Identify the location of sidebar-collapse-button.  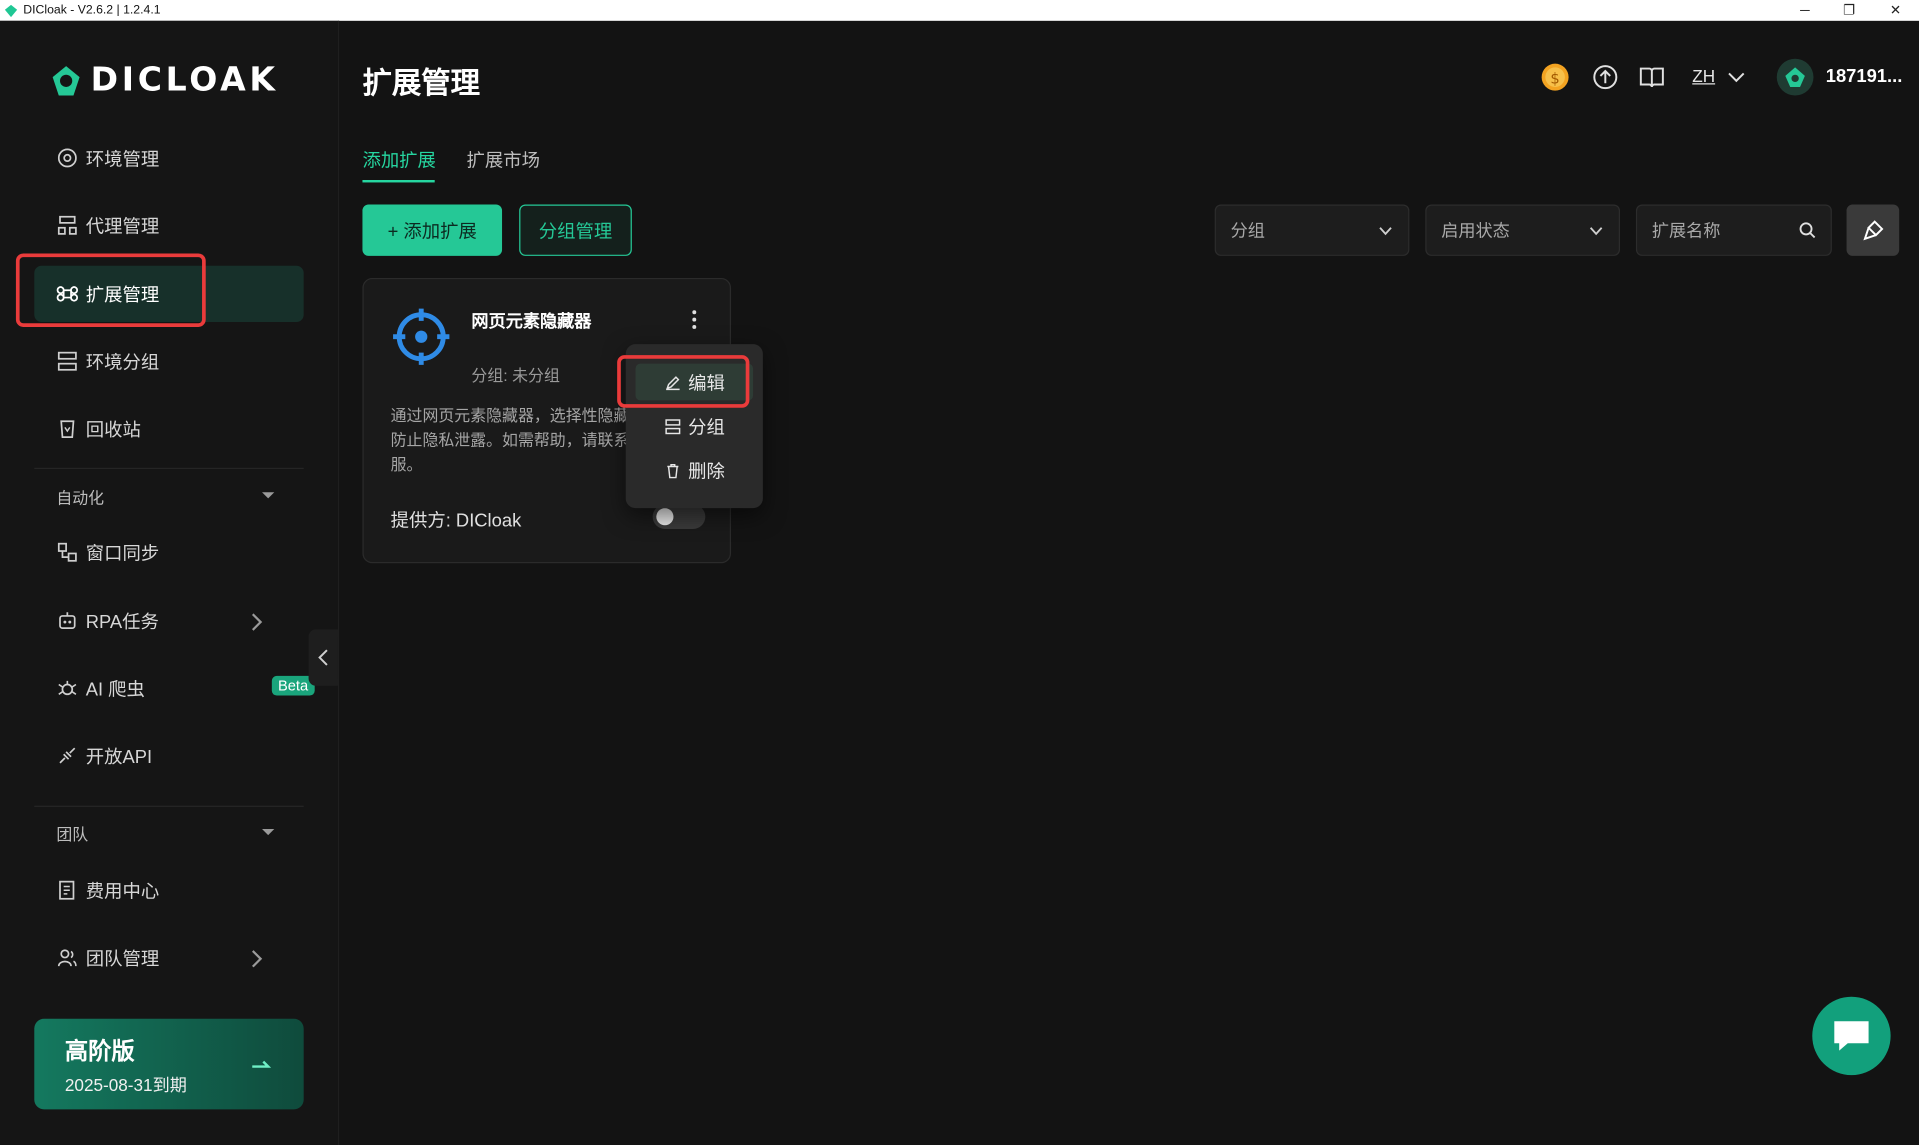
(323, 657).